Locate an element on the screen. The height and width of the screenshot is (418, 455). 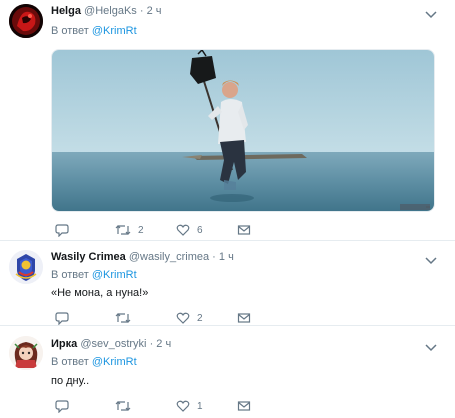
like-button: 1 is located at coordinates (189, 406).